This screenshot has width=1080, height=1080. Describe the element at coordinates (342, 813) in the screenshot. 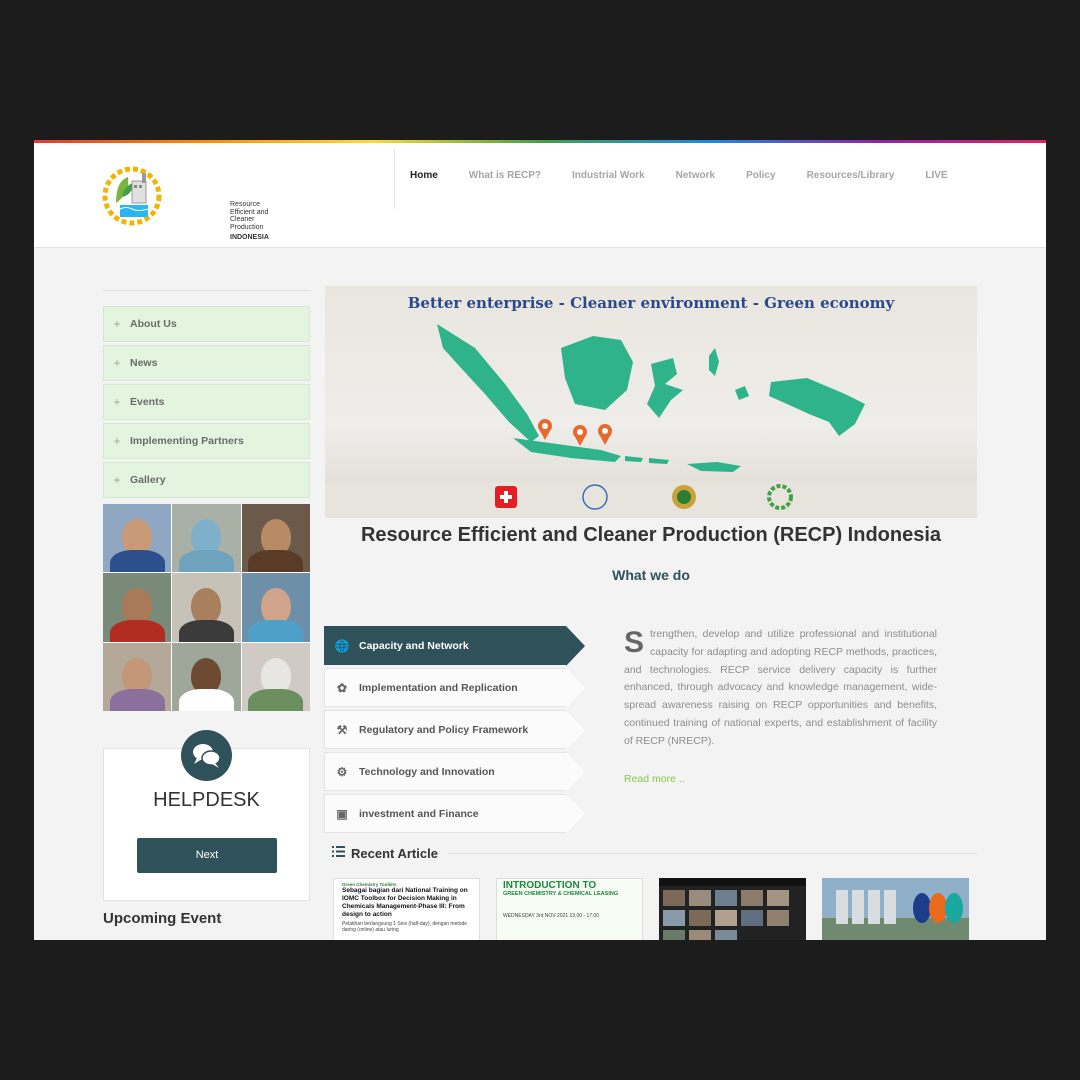

I see `briefcase-icon: ▣` at that location.